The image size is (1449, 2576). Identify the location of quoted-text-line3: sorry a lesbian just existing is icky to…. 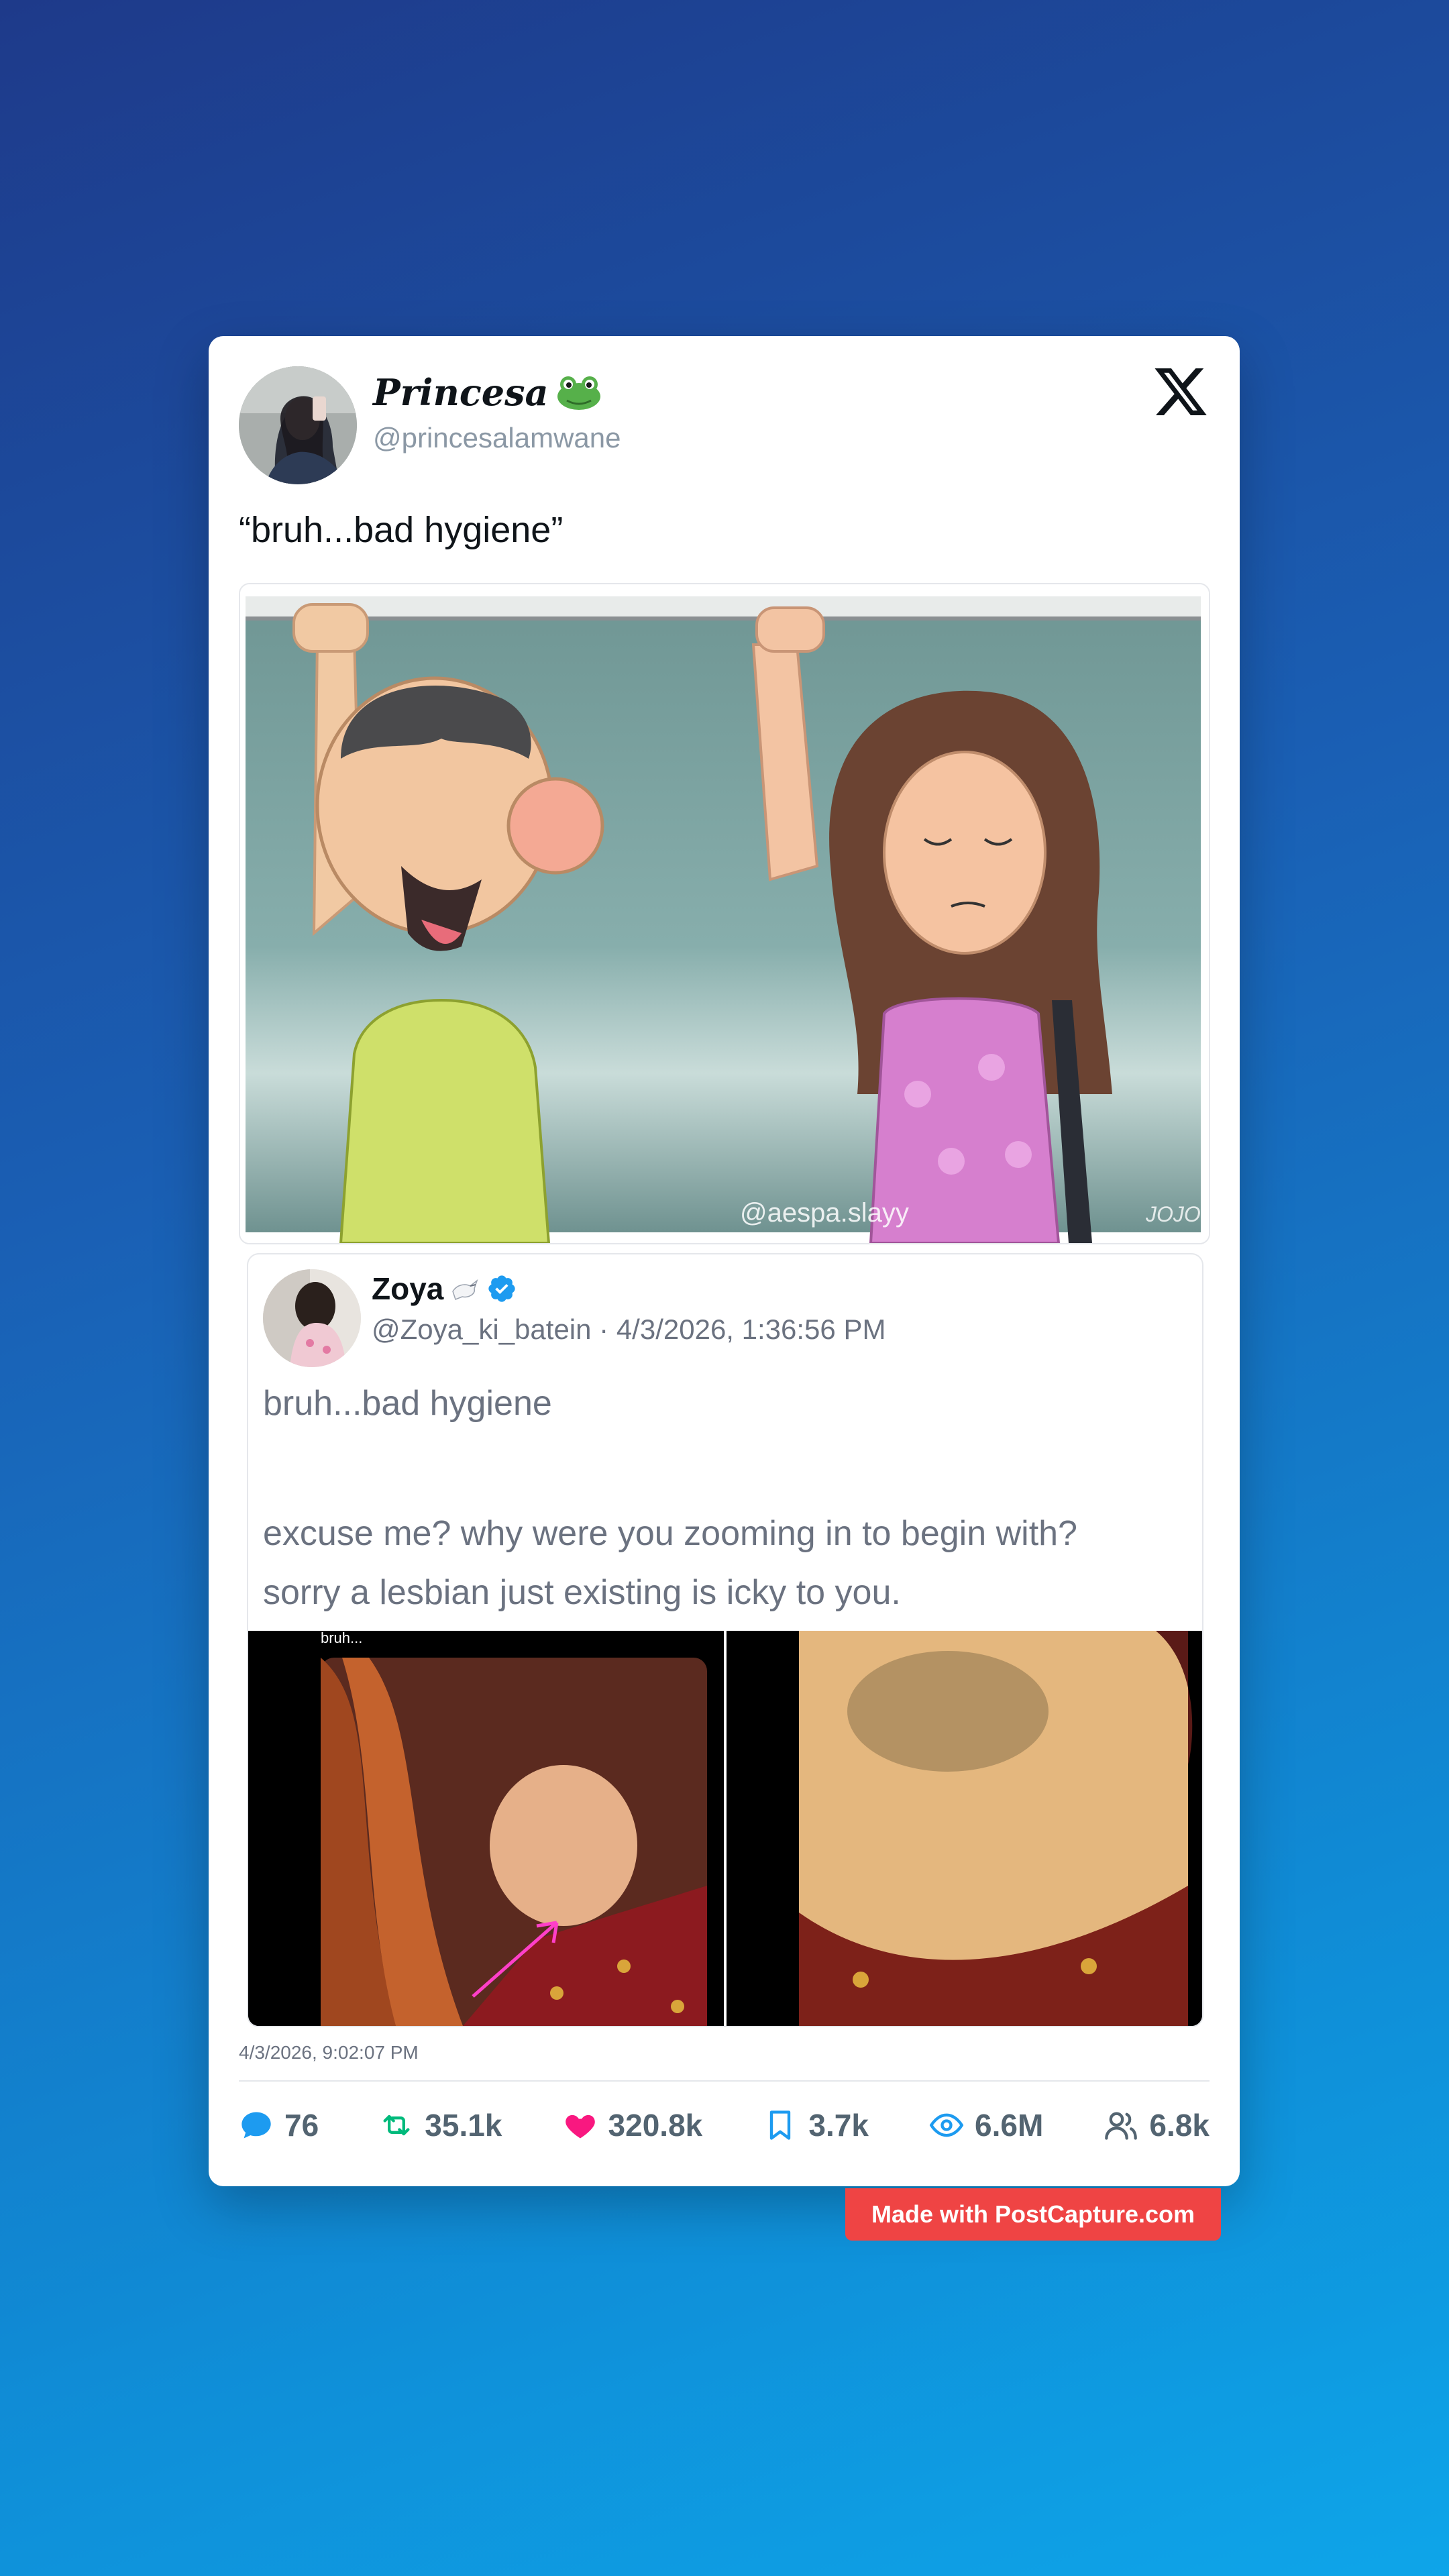
(582, 1592).